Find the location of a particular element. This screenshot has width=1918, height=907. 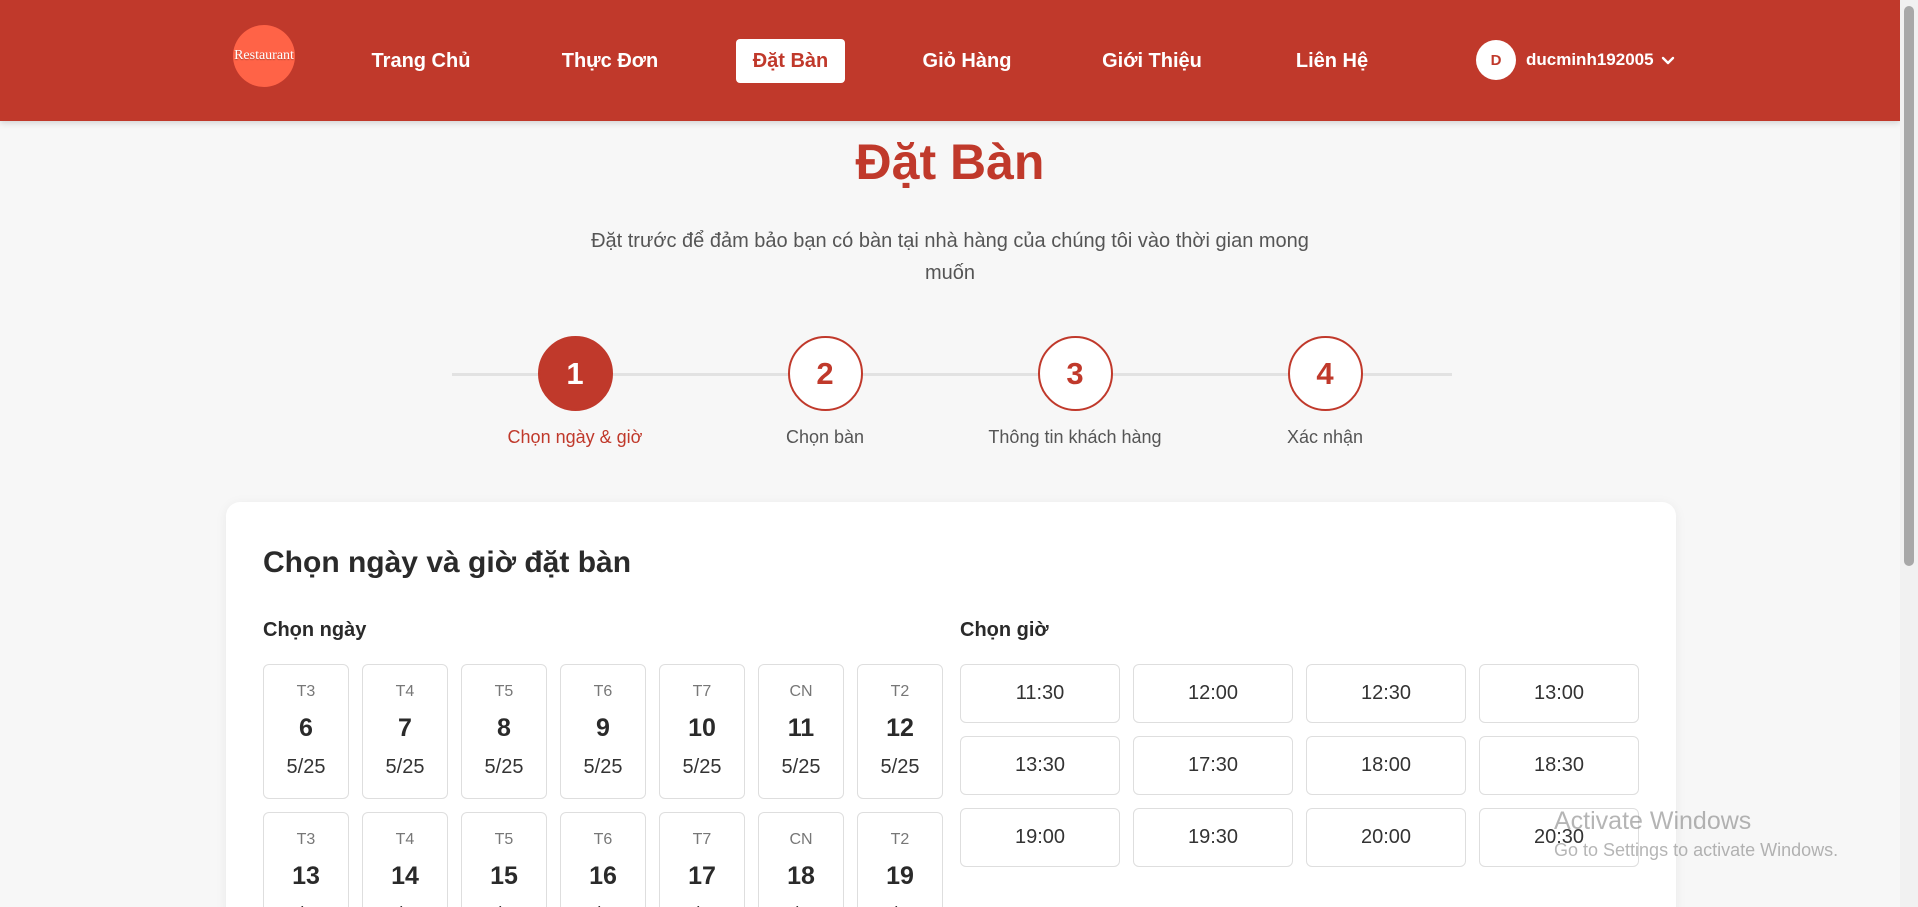

step-label: Chọn ngày & giờ is located at coordinates (575, 437).